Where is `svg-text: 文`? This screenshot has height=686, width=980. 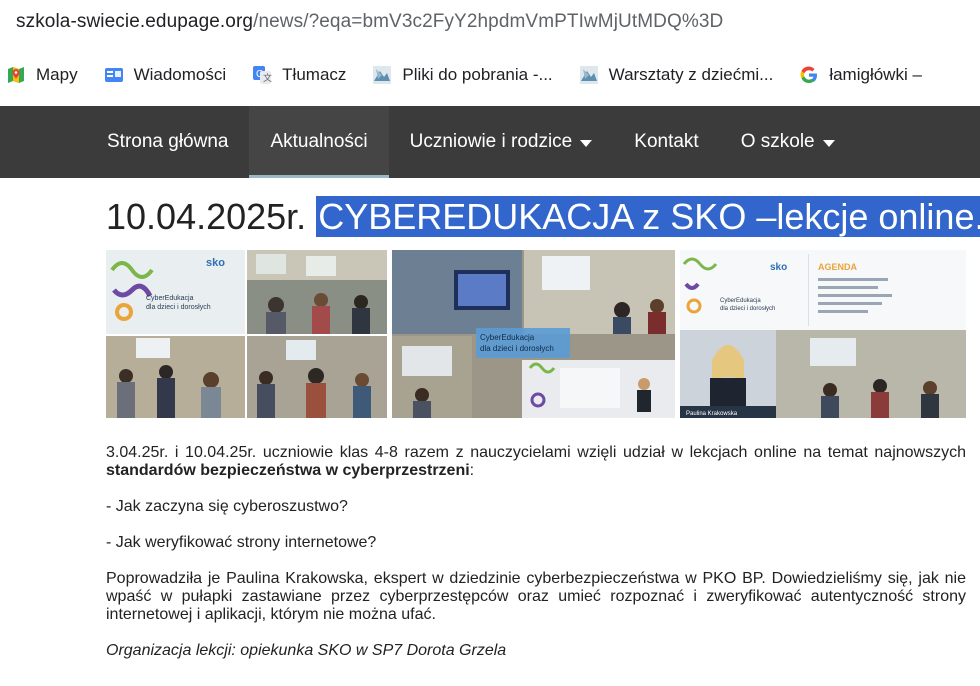
svg-text: 文 is located at coordinates (267, 77).